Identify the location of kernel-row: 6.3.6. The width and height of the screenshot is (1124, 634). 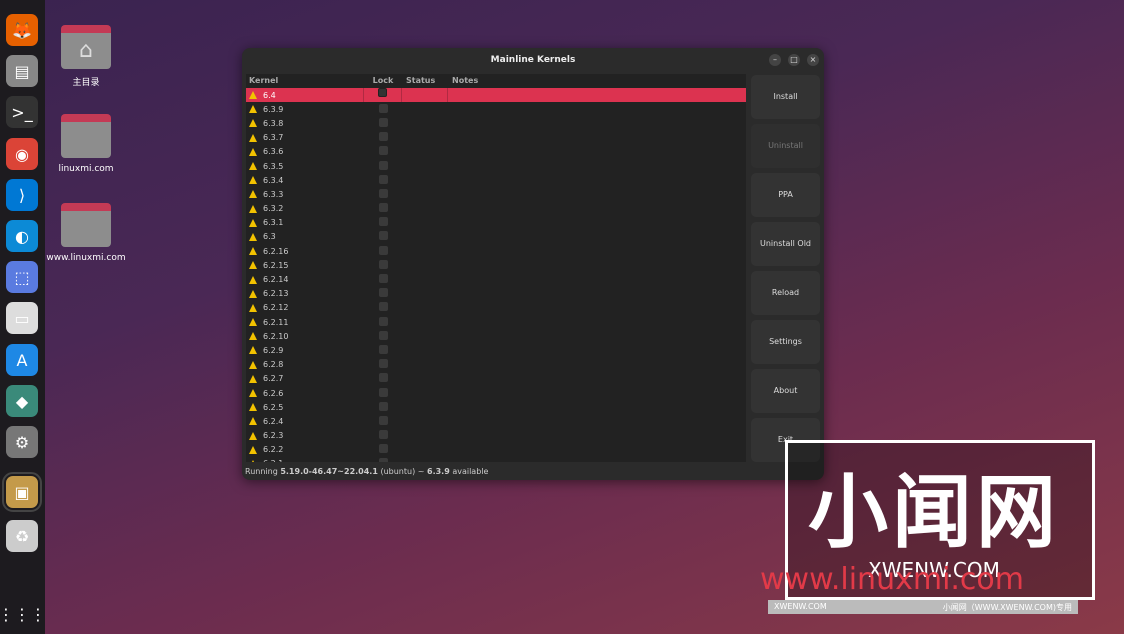
(496, 152).